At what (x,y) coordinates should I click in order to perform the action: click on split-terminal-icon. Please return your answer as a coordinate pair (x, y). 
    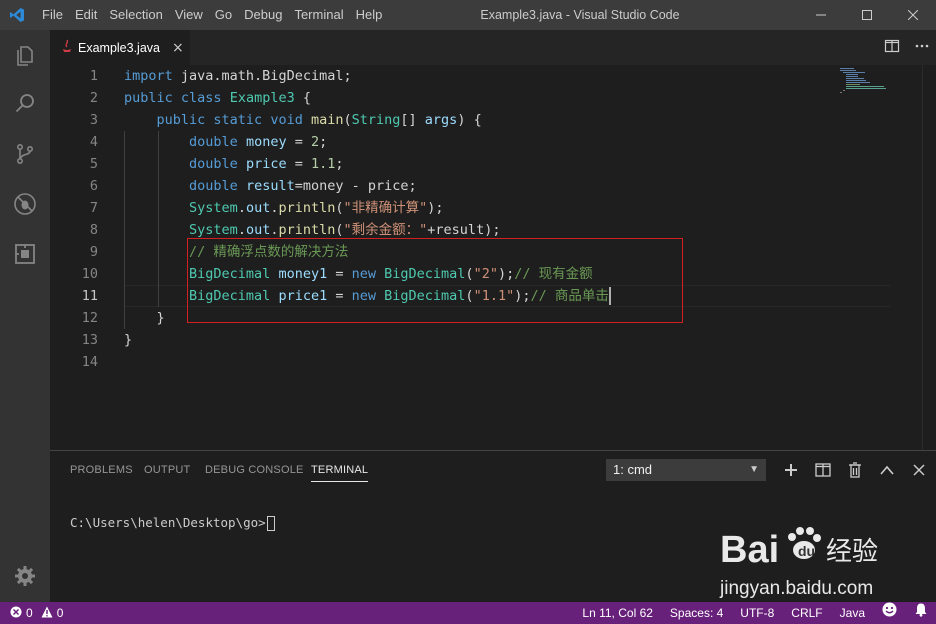
    Looking at the image, I should click on (823, 470).